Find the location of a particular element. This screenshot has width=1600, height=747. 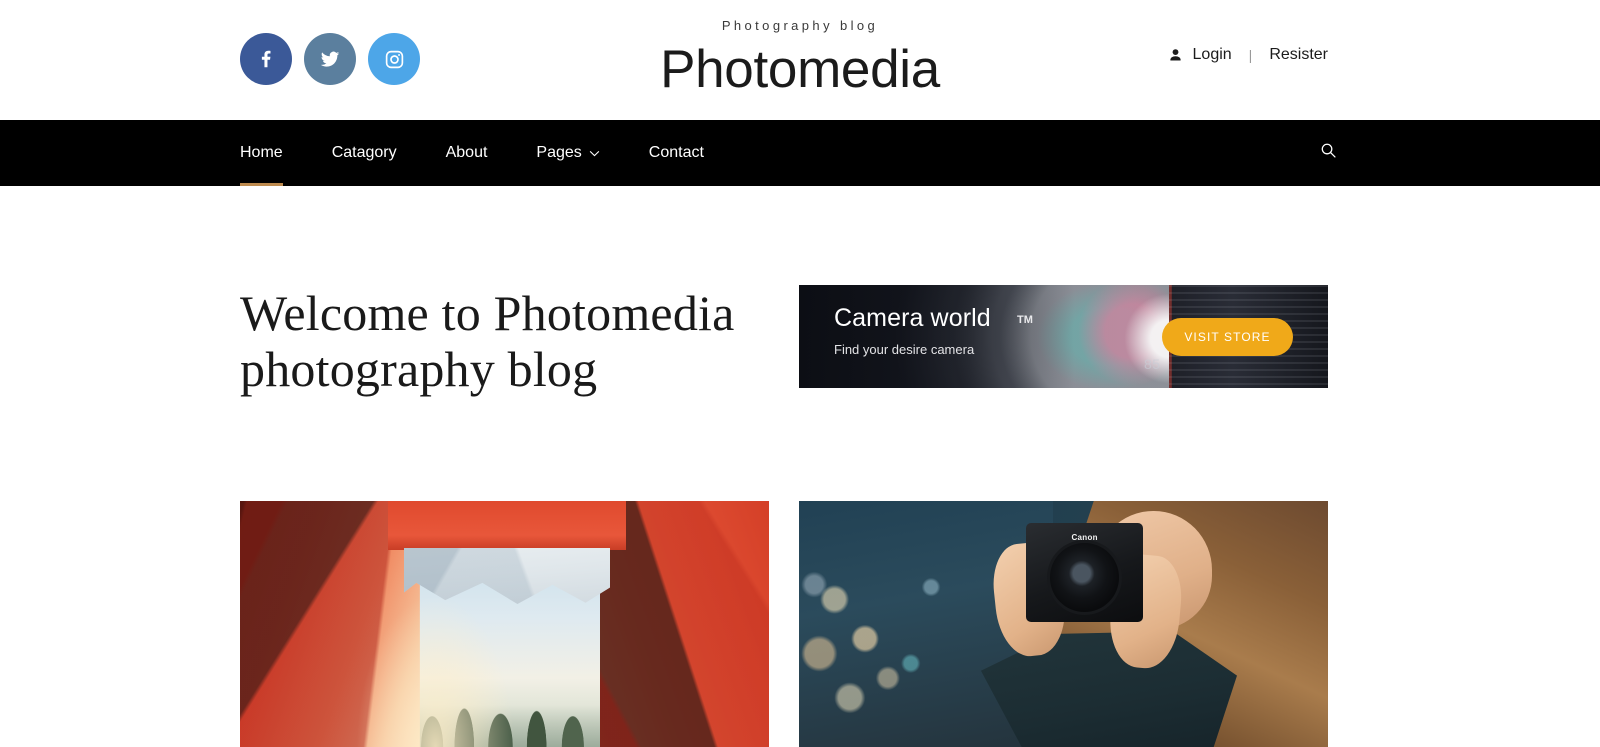

ad-subtitle: Find your desire camera is located at coordinates (904, 349).